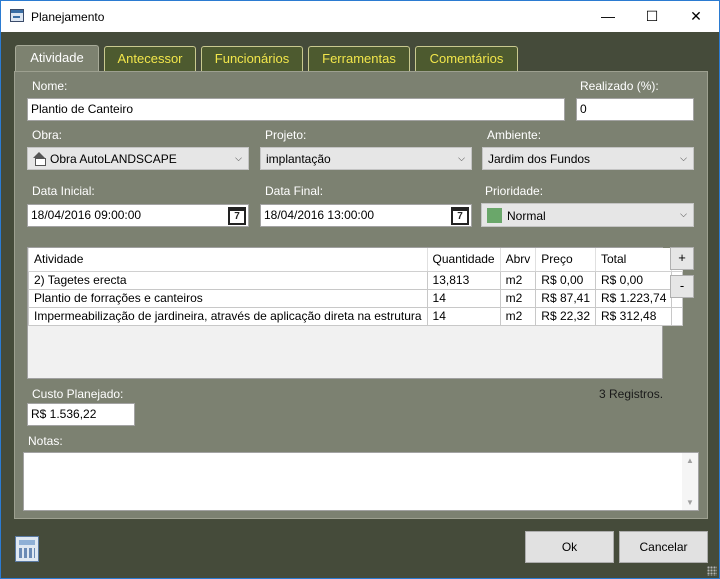 This screenshot has height=579, width=720. Describe the element at coordinates (587, 215) in the screenshot. I see `prioridade-select: Normal ⌵` at that location.